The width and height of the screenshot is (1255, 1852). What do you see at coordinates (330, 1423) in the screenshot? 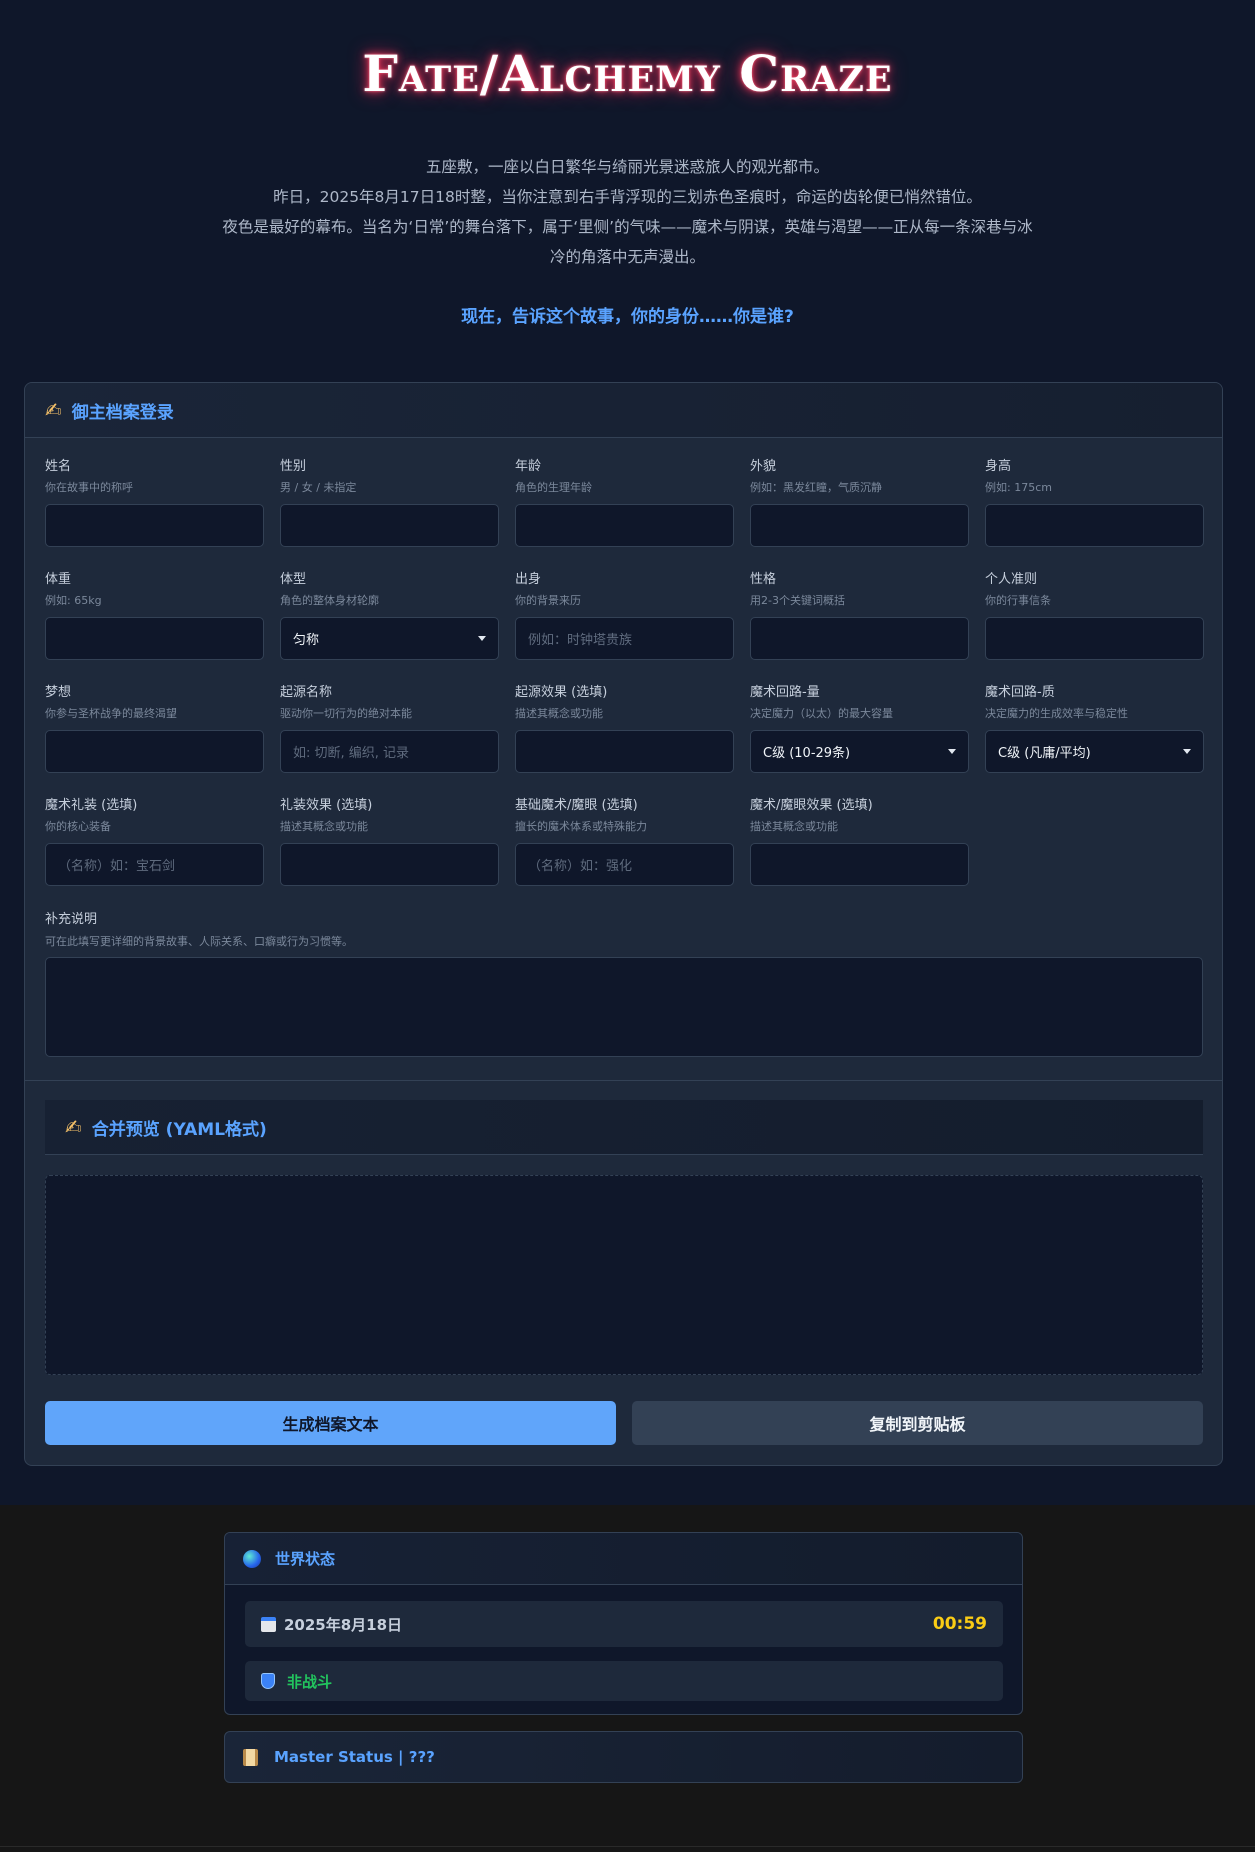
I see `generate-button: 生成档案文本` at bounding box center [330, 1423].